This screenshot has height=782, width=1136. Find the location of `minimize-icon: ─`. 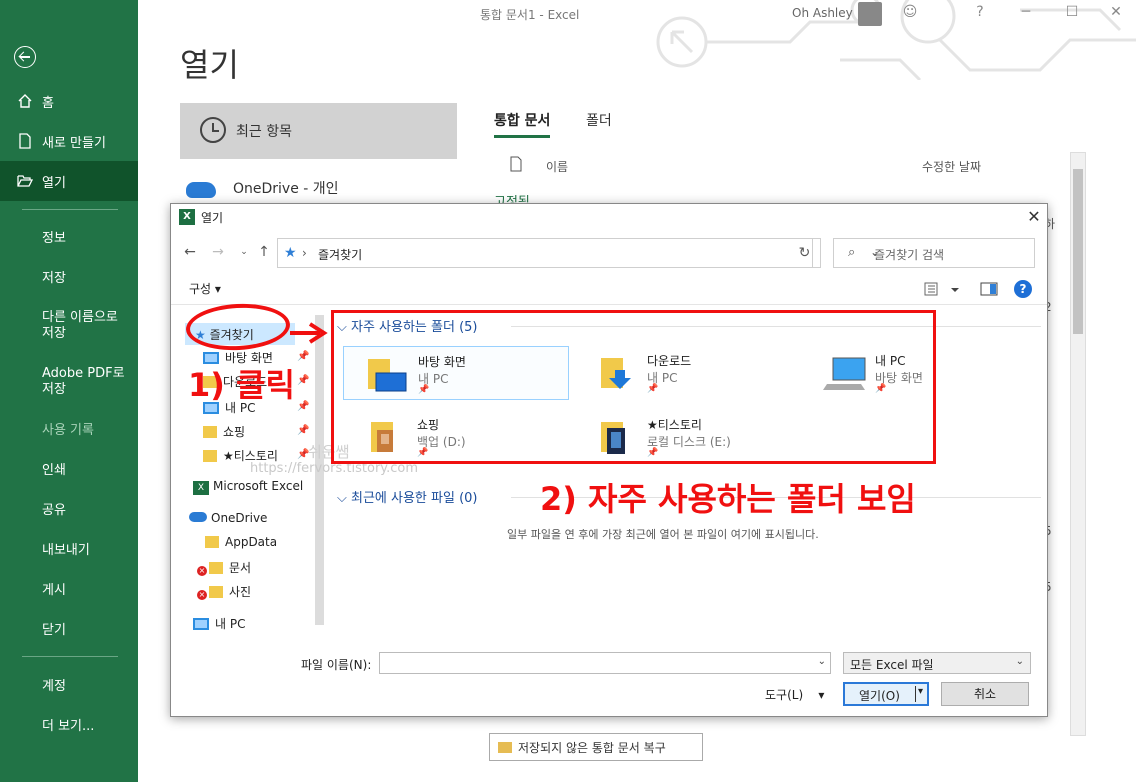

minimize-icon: ─ is located at coordinates (1026, 13).